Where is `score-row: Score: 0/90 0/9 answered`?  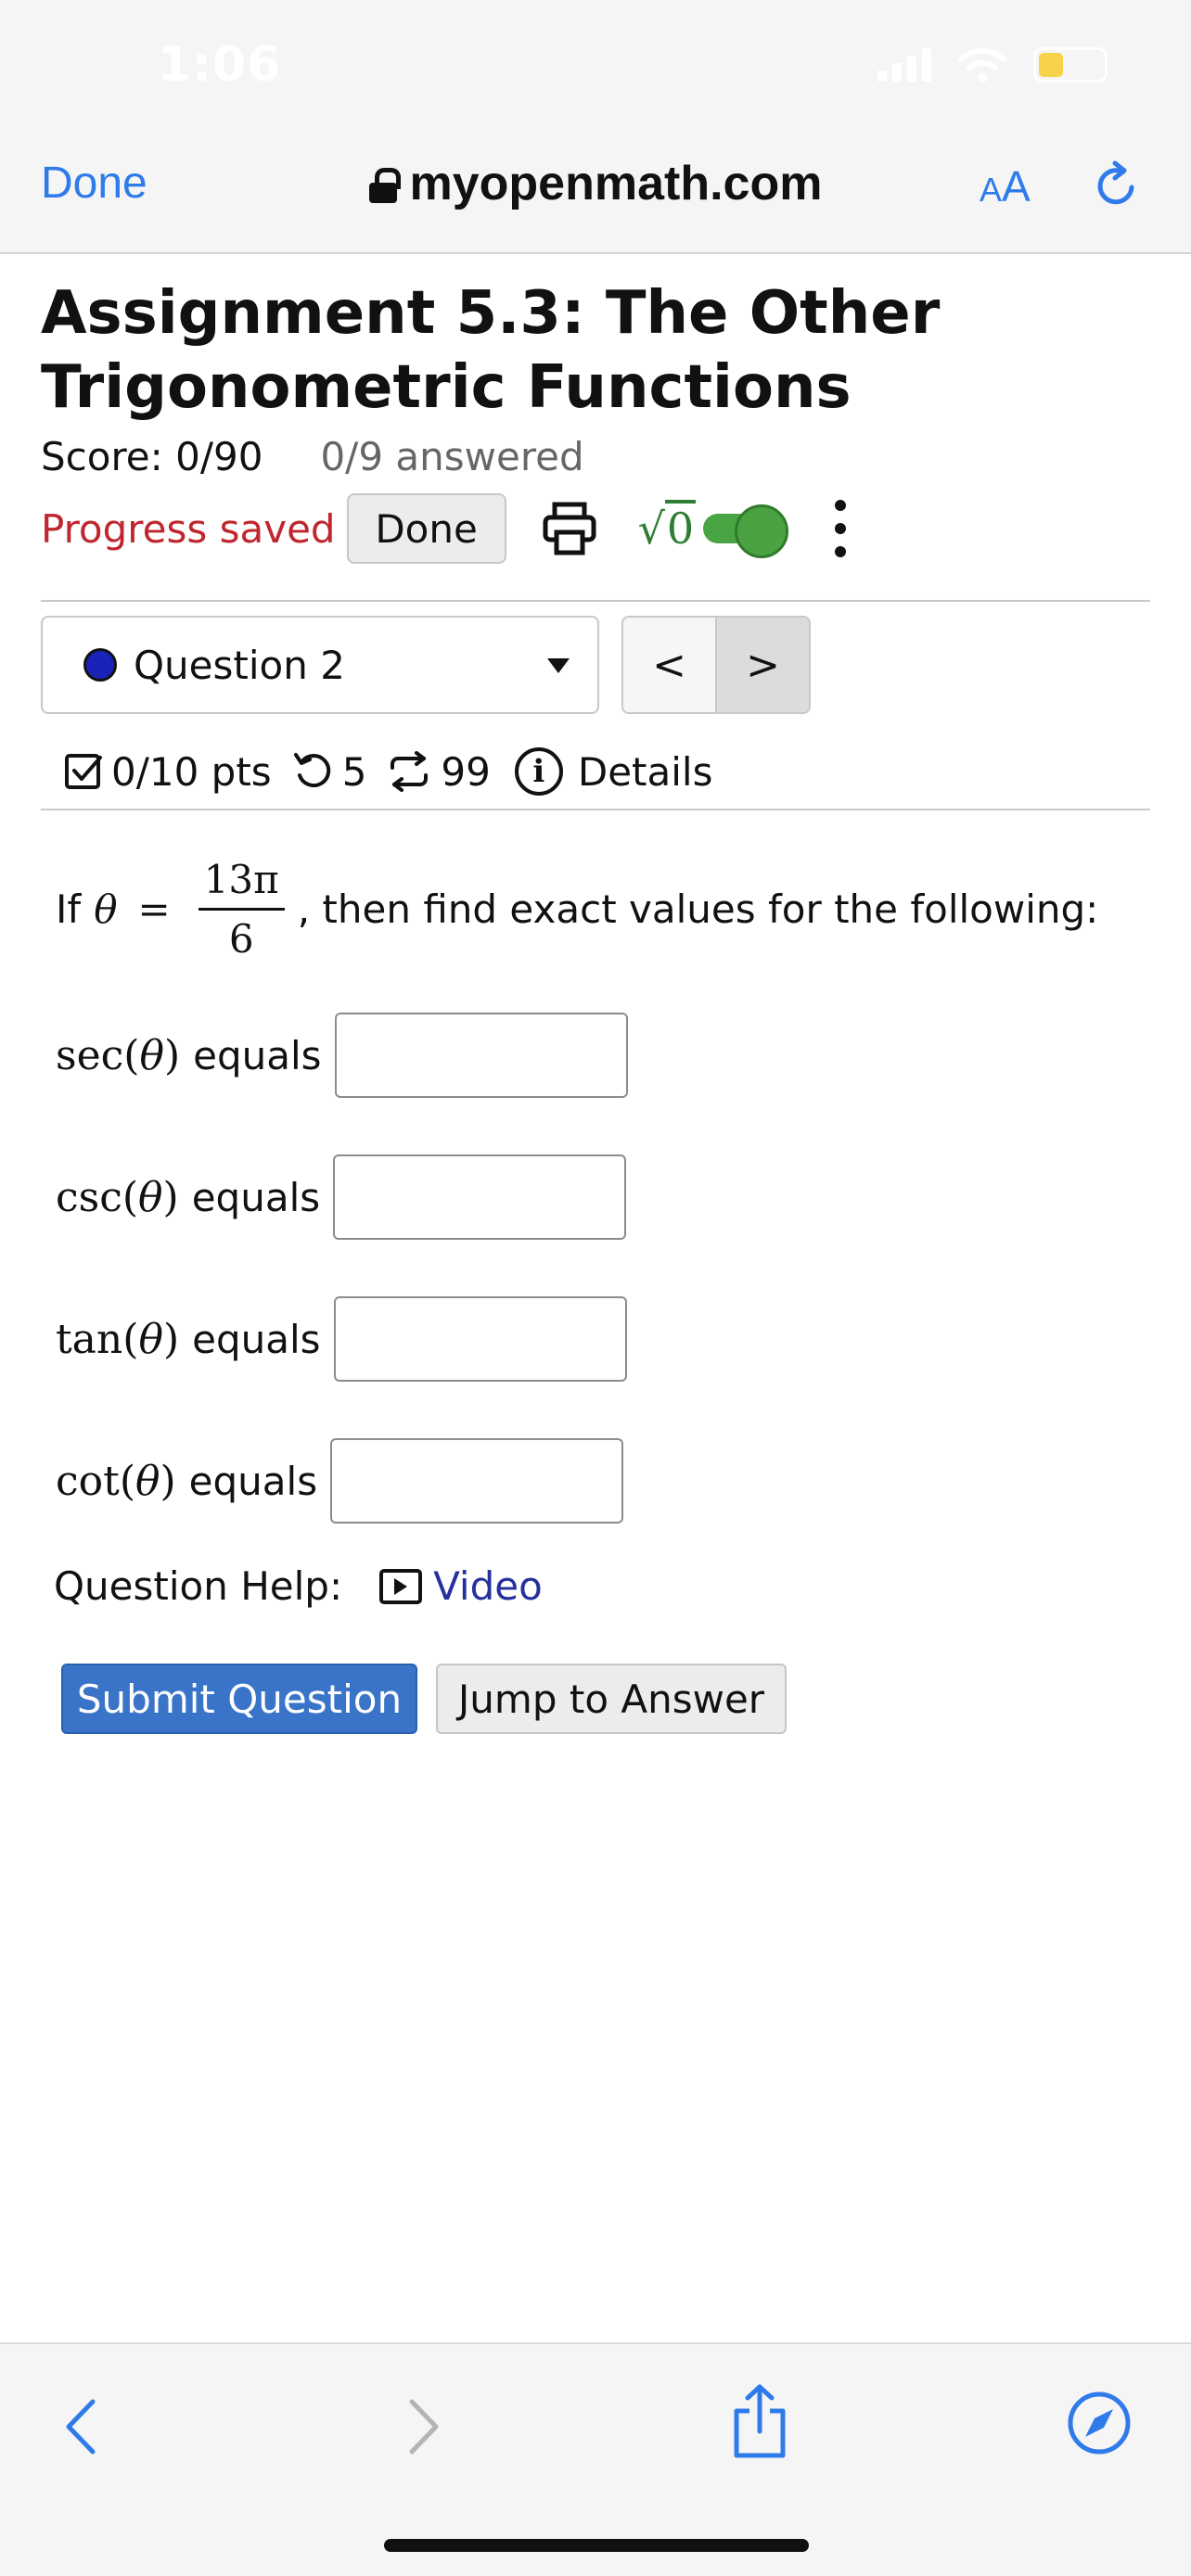 score-row: Score: 0/90 0/9 answered is located at coordinates (312, 457).